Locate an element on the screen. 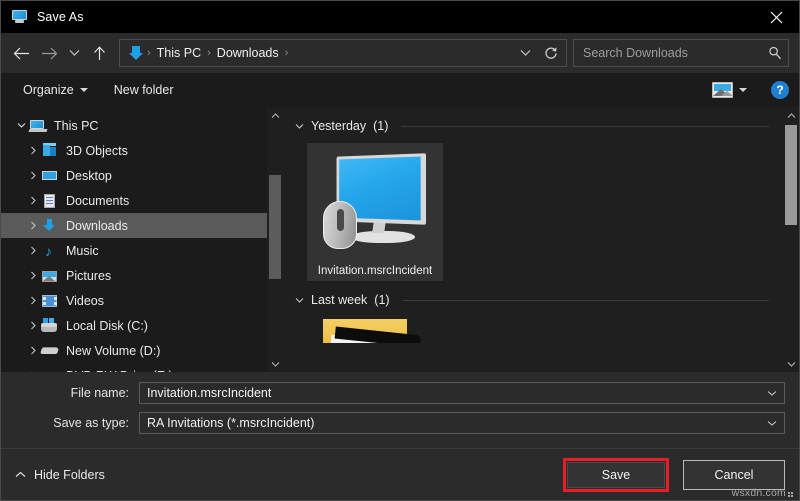  address-bar: › This PC › Downloads › is located at coordinates (343, 53).